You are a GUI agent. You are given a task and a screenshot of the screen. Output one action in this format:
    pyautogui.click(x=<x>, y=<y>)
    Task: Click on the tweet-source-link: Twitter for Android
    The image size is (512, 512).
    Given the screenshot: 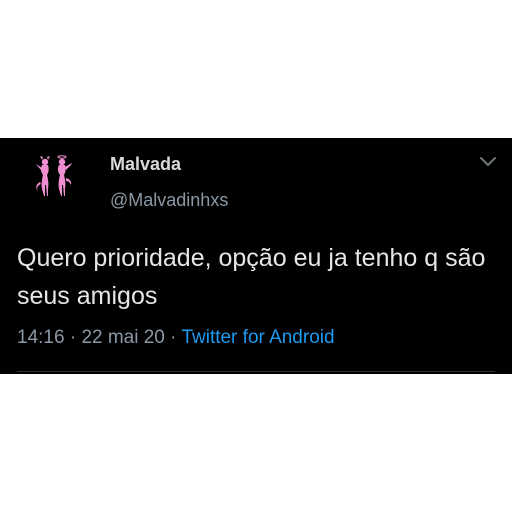 What is the action you would take?
    pyautogui.click(x=257, y=337)
    